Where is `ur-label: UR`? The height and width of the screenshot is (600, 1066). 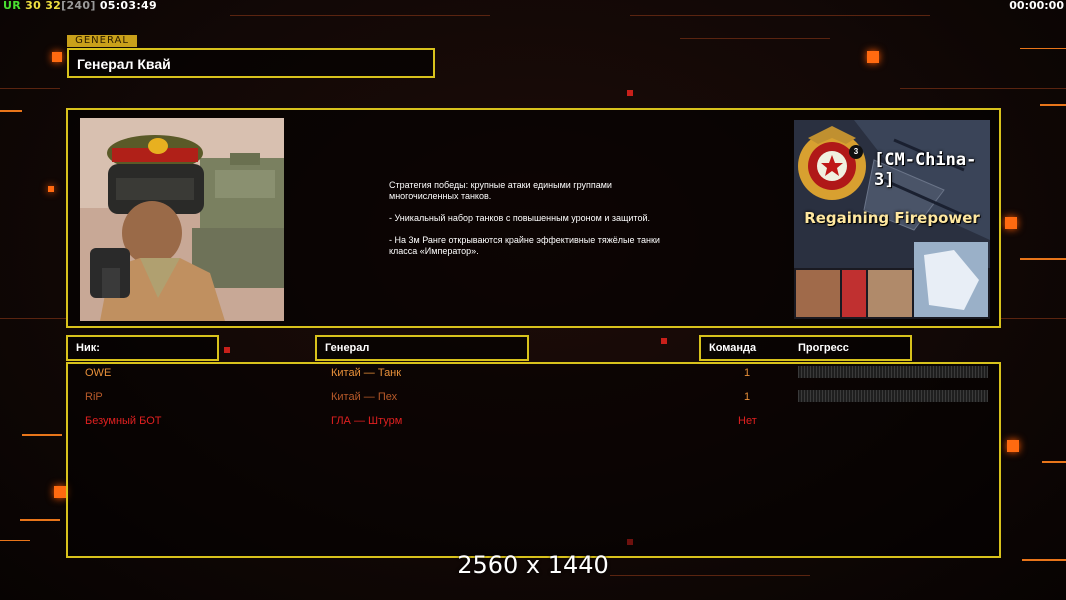
ur-label: UR is located at coordinates (12, 6).